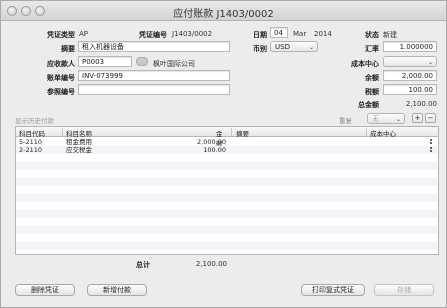 The image size is (447, 308). I want to click on cell-account-name: 应交税金, so click(79, 150).